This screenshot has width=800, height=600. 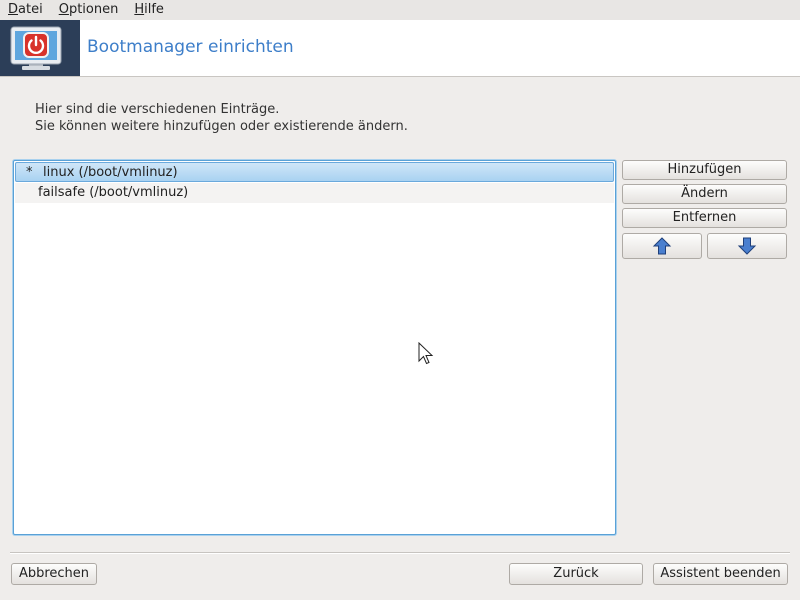 What do you see at coordinates (400, 553) in the screenshot?
I see `bottom-separator` at bounding box center [400, 553].